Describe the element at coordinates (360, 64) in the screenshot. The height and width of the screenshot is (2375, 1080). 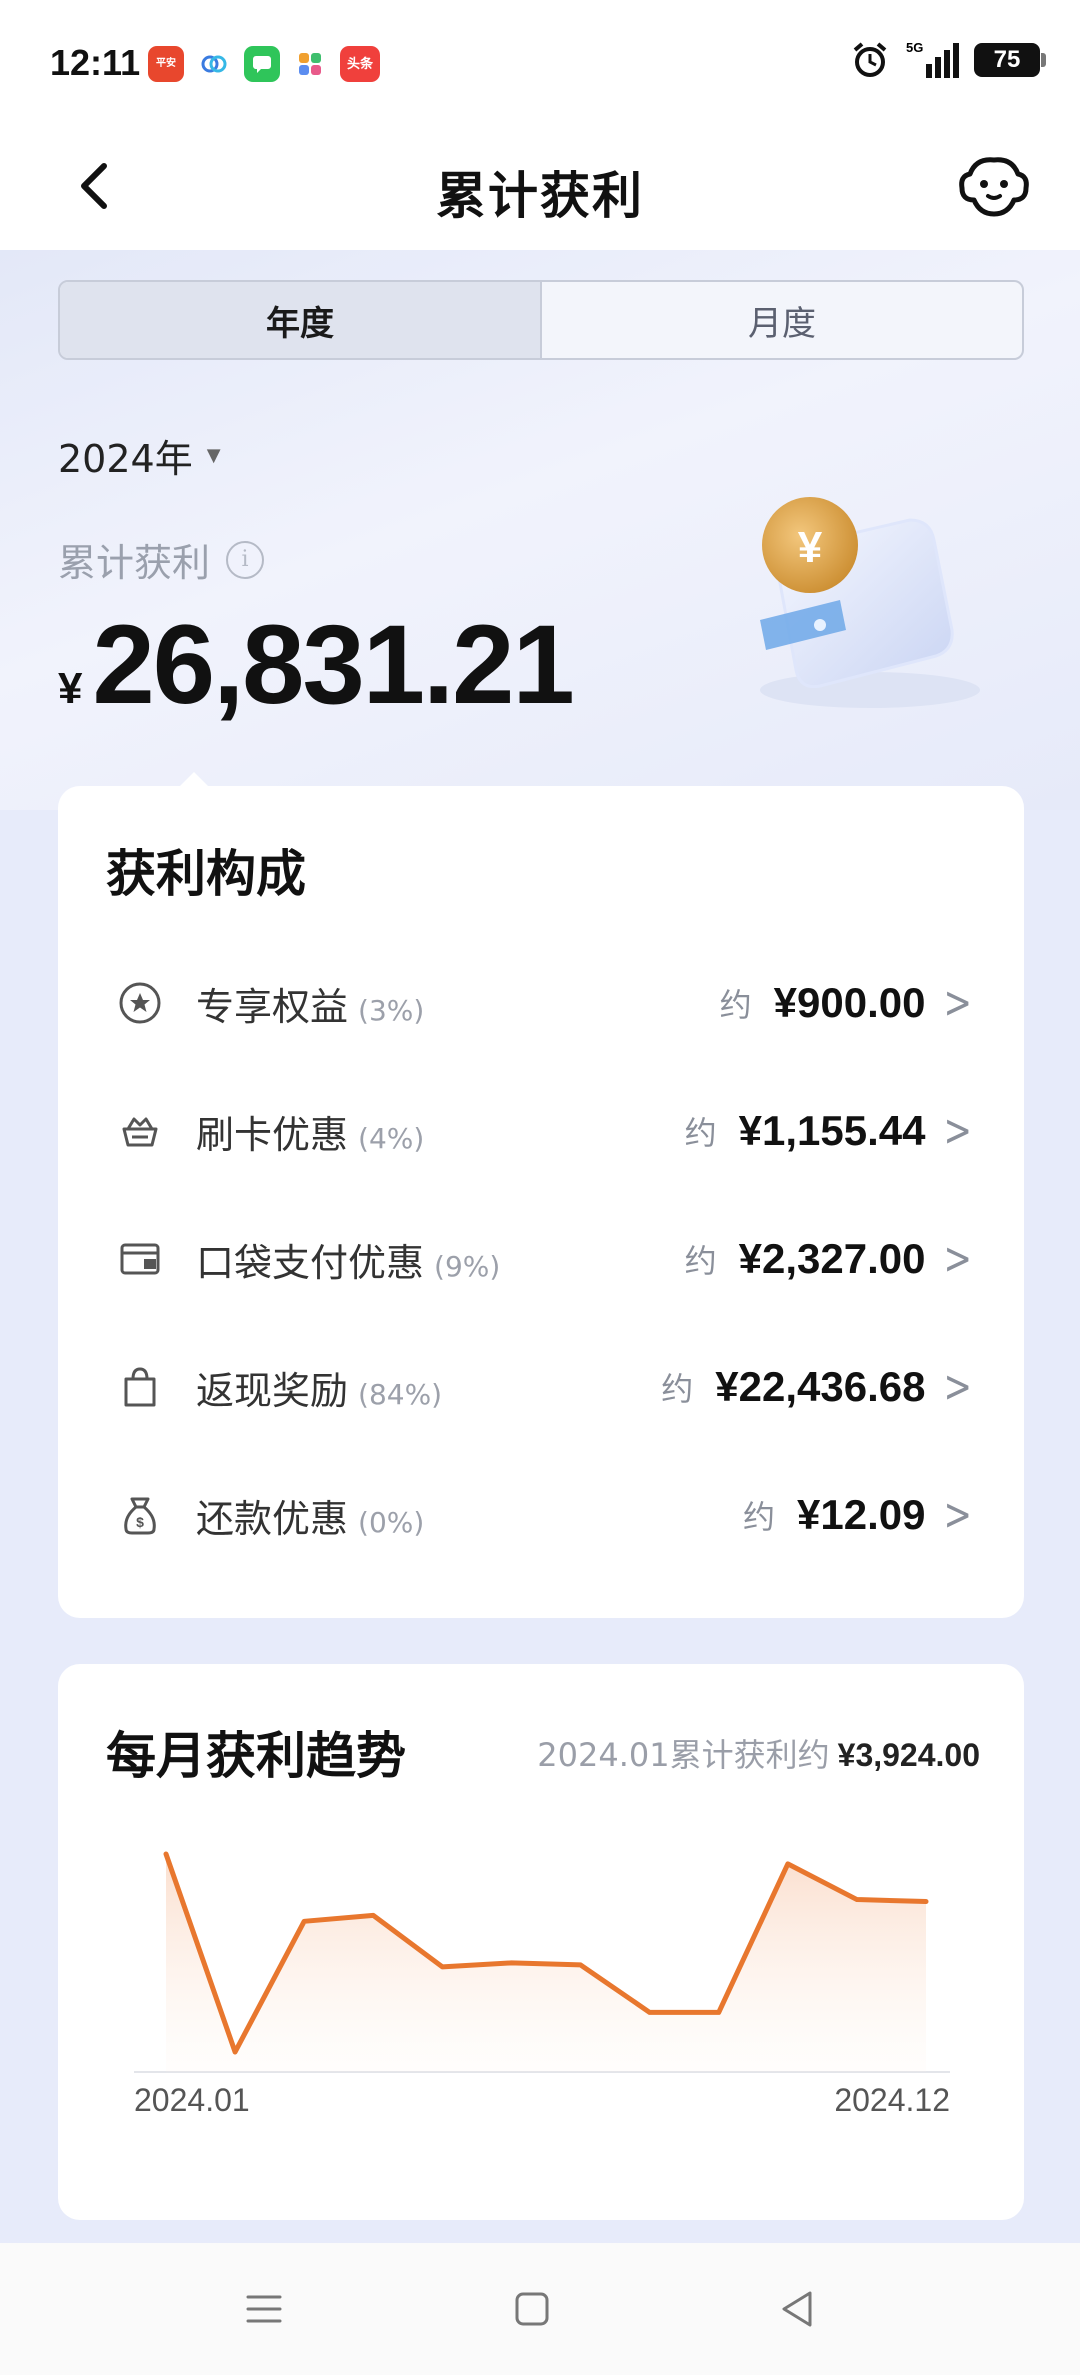
I see `toutiao-app-icon: 头条` at that location.